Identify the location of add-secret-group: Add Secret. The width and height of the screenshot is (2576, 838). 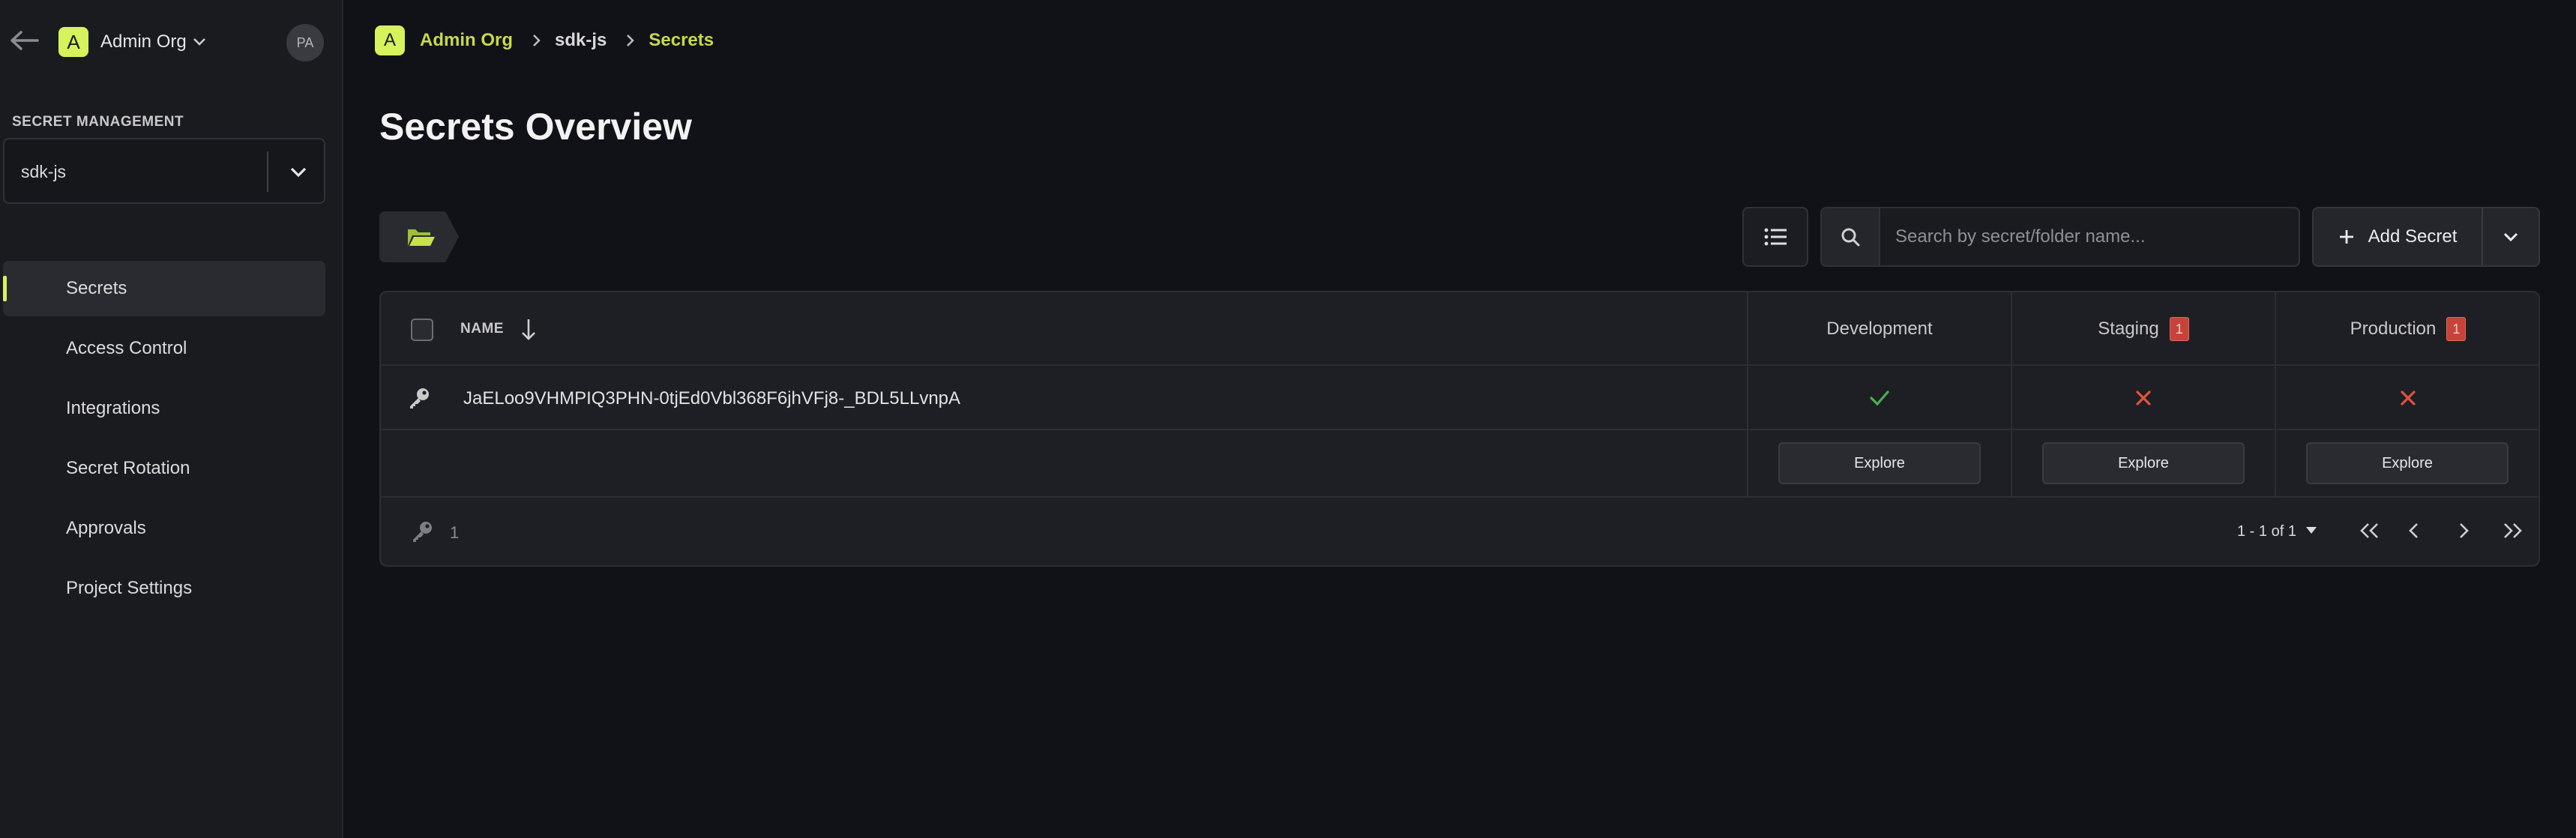
(2426, 237).